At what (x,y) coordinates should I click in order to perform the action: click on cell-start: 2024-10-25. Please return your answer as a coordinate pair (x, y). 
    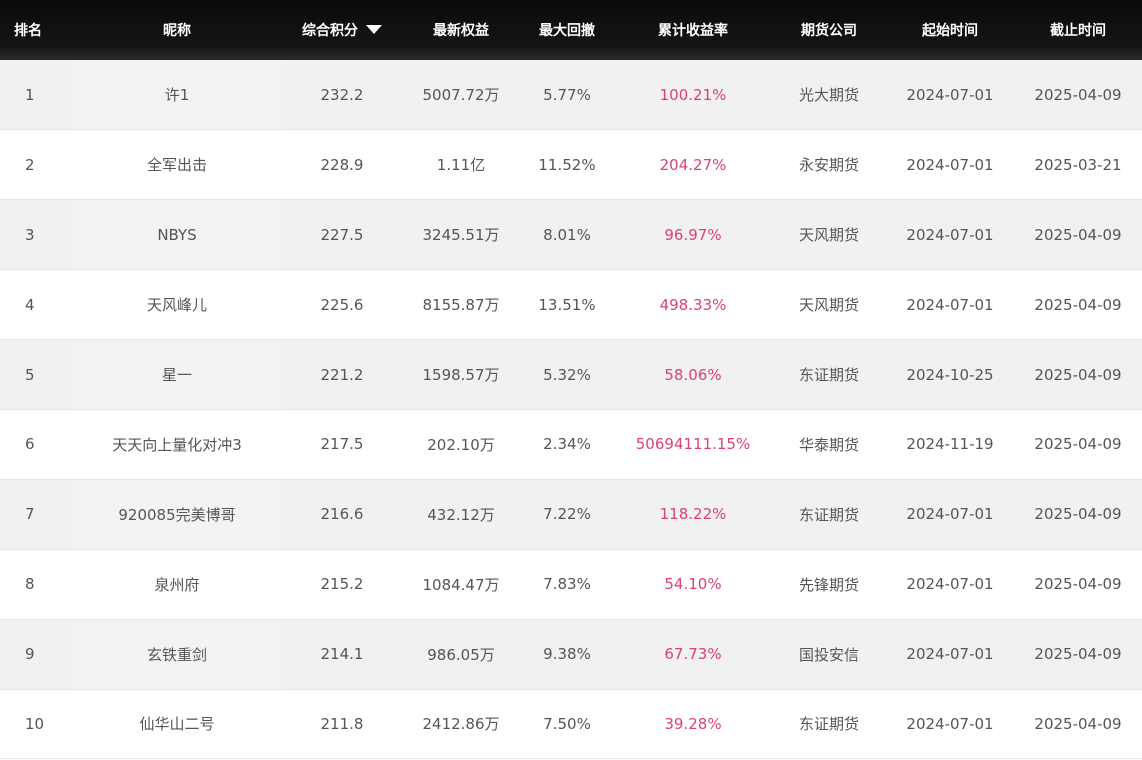
    Looking at the image, I should click on (950, 374).